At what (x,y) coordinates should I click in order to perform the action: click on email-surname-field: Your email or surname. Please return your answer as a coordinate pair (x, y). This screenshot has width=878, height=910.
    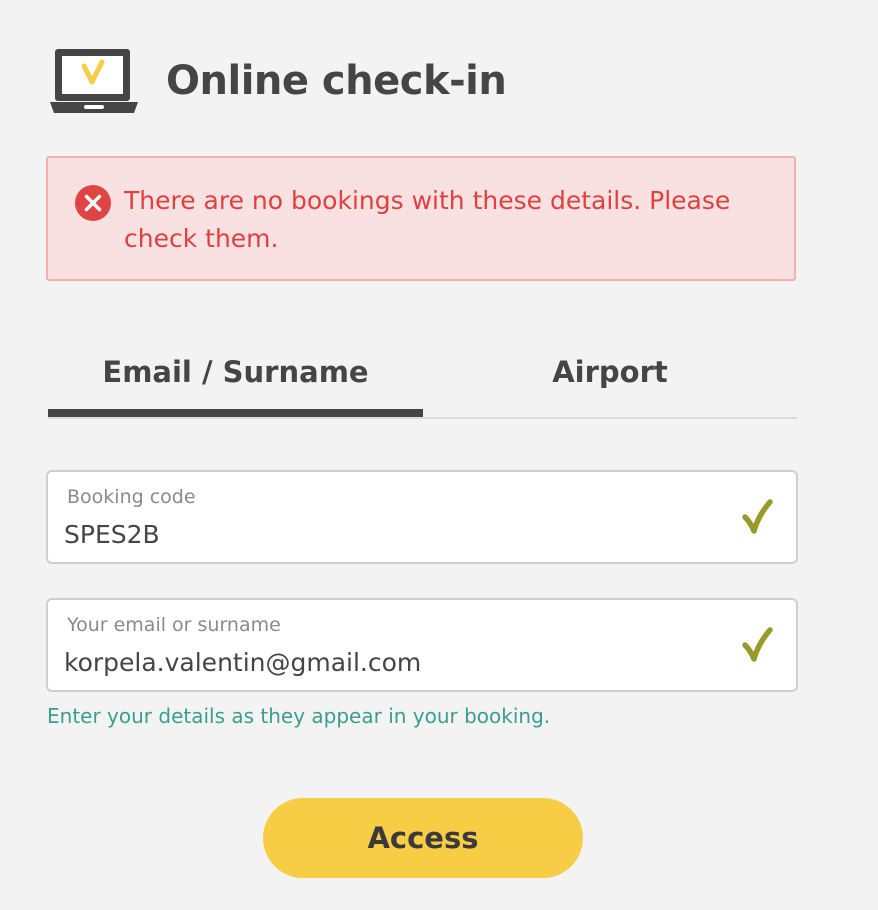
    Looking at the image, I should click on (422, 645).